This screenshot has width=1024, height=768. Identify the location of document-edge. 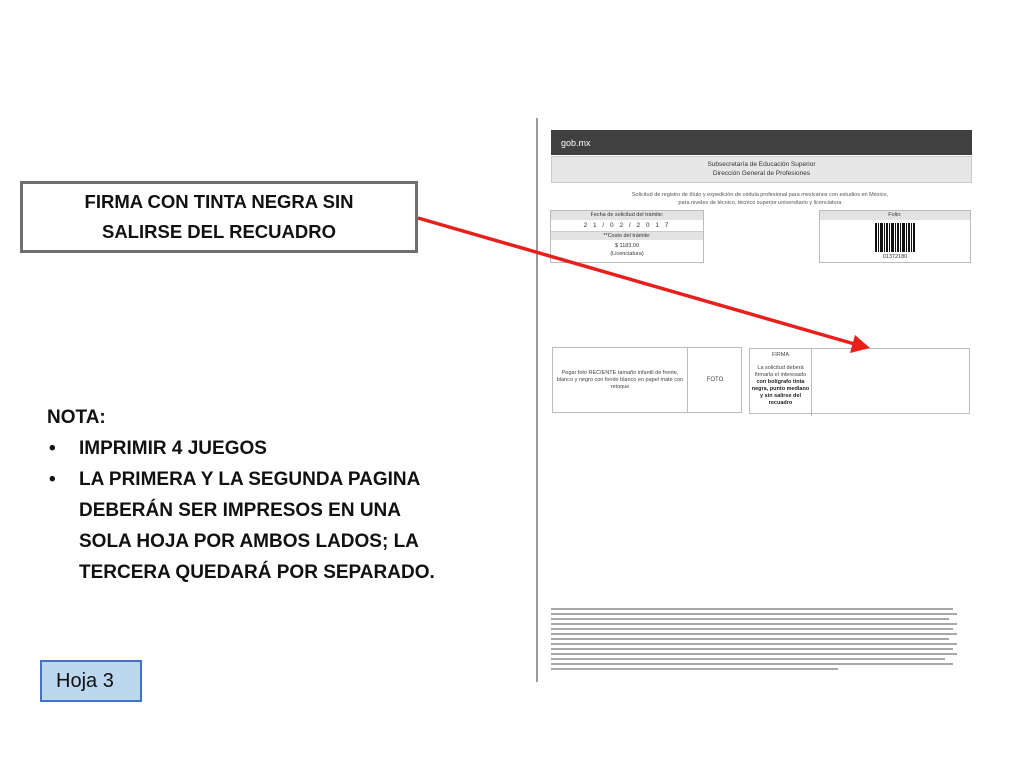
(537, 400).